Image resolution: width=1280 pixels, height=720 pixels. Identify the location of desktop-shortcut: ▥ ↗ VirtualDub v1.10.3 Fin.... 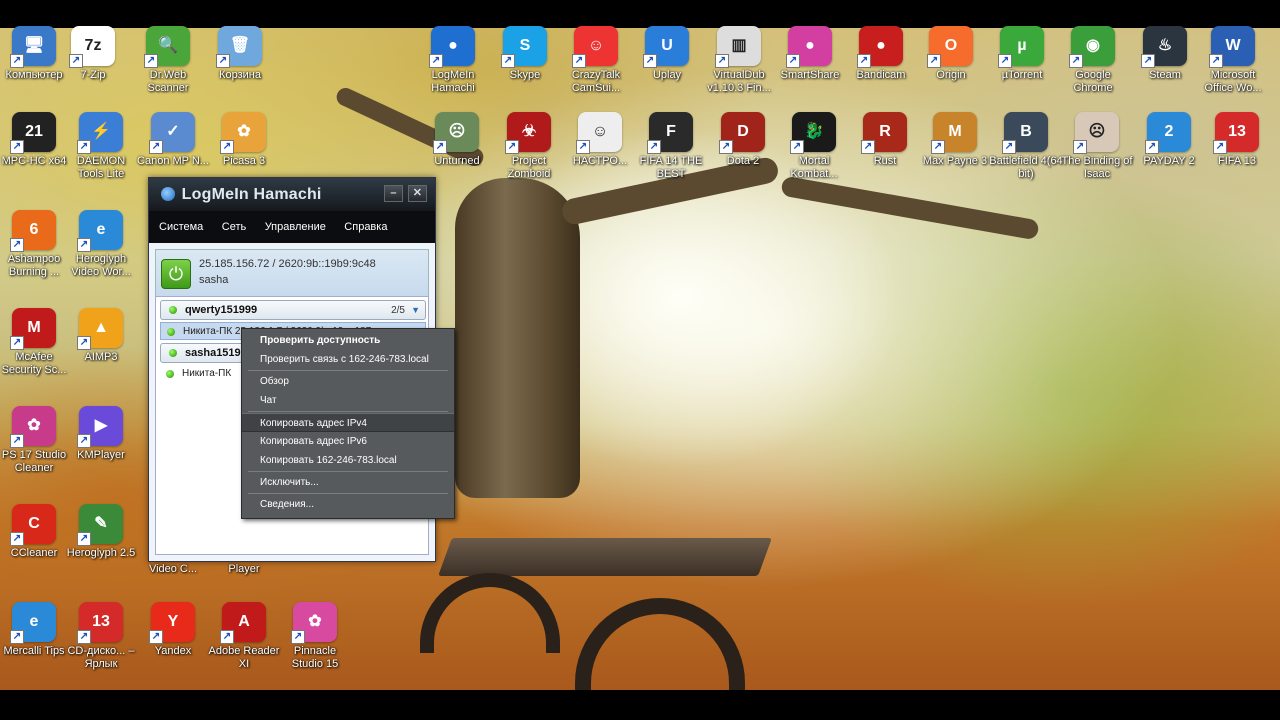
(739, 60).